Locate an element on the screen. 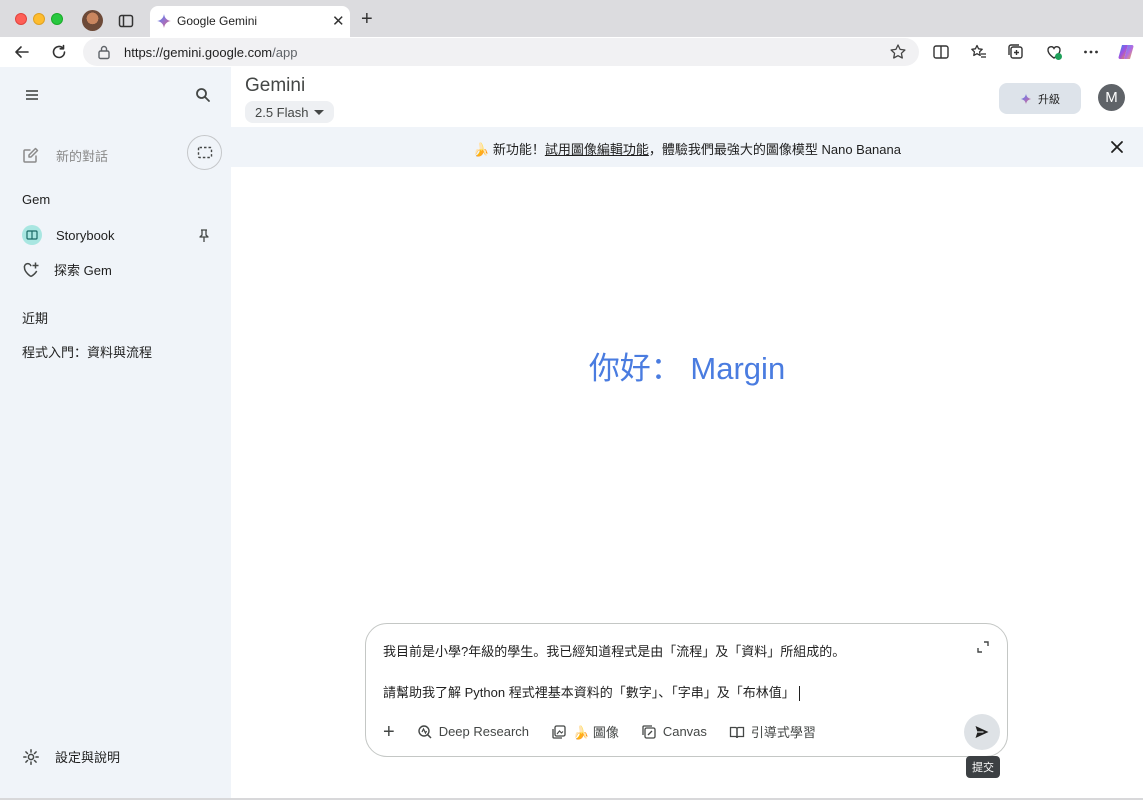  pin-icon is located at coordinates (204, 236).